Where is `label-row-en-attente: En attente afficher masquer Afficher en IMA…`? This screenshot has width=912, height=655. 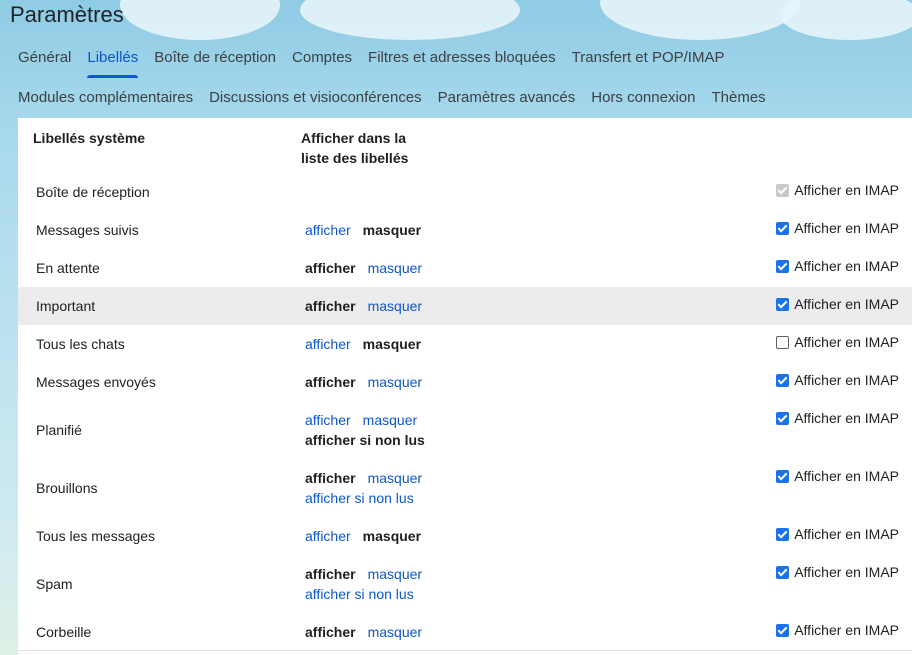
label-row-en-attente: En attente afficher masquer Afficher en IMA… is located at coordinates (465, 268).